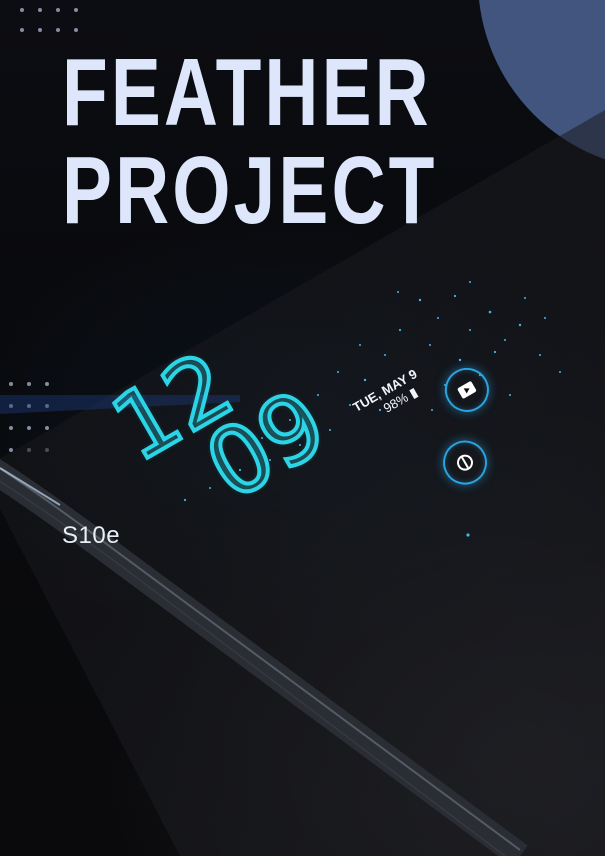 Image resolution: width=605 pixels, height=856 pixels. I want to click on poster-title: FEATHER PROJECT, so click(250, 142).